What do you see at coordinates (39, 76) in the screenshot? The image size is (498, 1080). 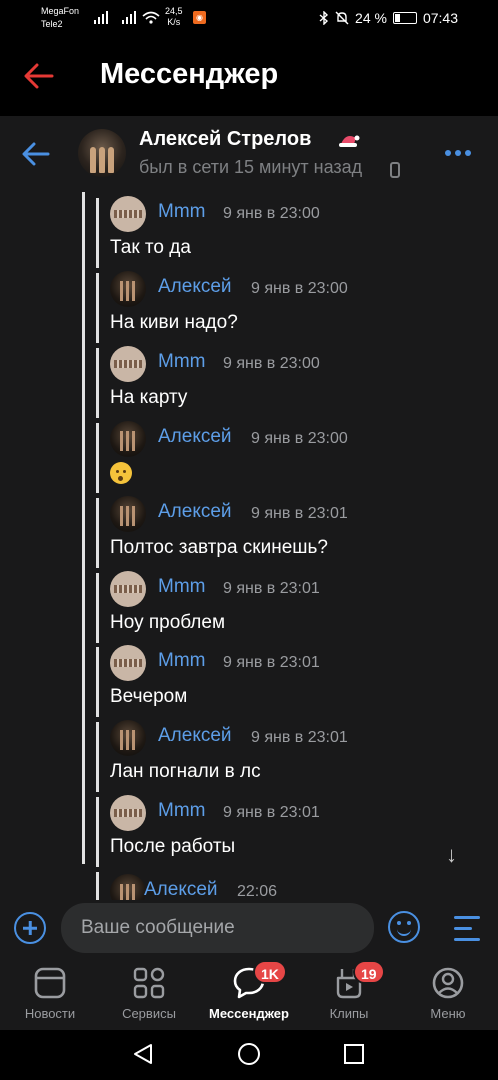 I see `back-arrow-icon` at bounding box center [39, 76].